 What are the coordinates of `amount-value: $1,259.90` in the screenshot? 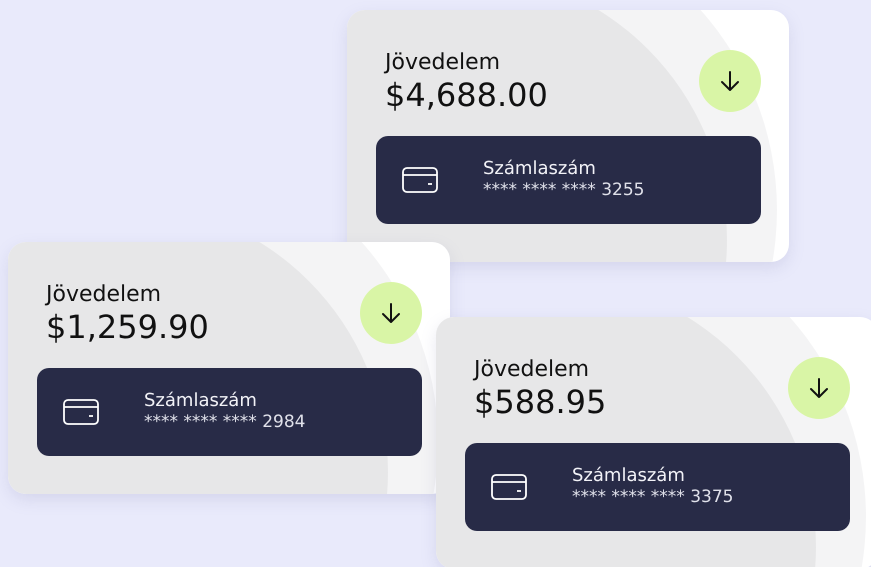 It's located at (127, 327).